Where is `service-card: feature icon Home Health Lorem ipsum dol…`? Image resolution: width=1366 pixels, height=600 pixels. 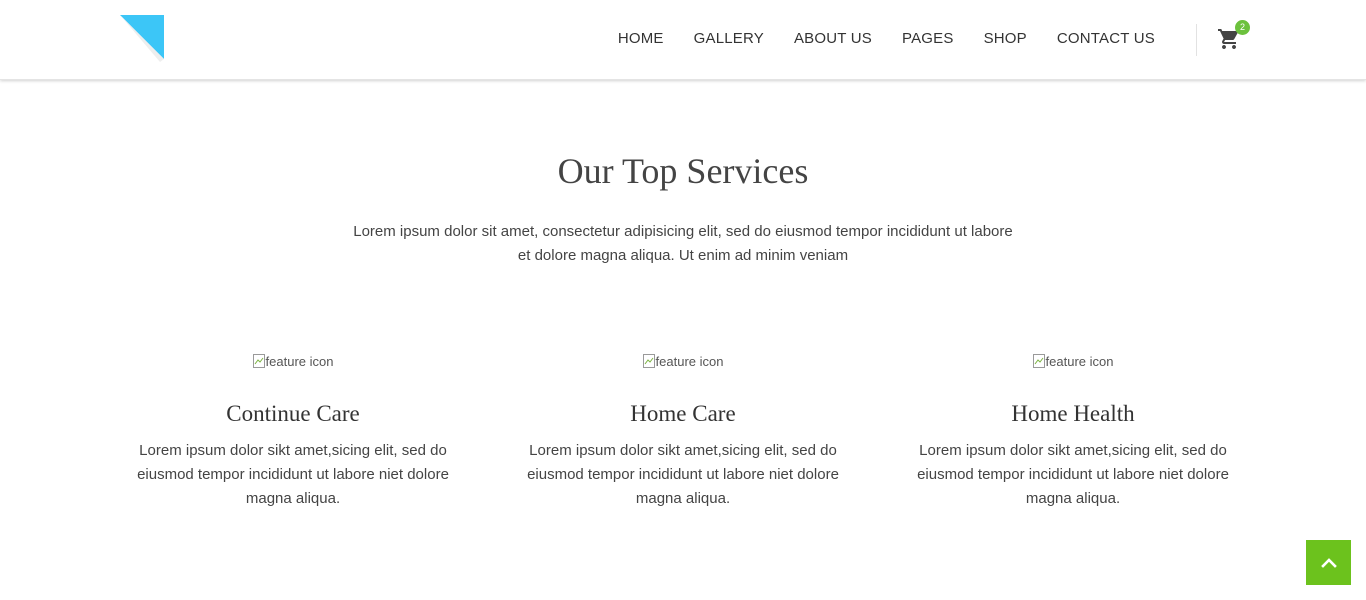 service-card: feature icon Home Health Lorem ipsum dol… is located at coordinates (1073, 430).